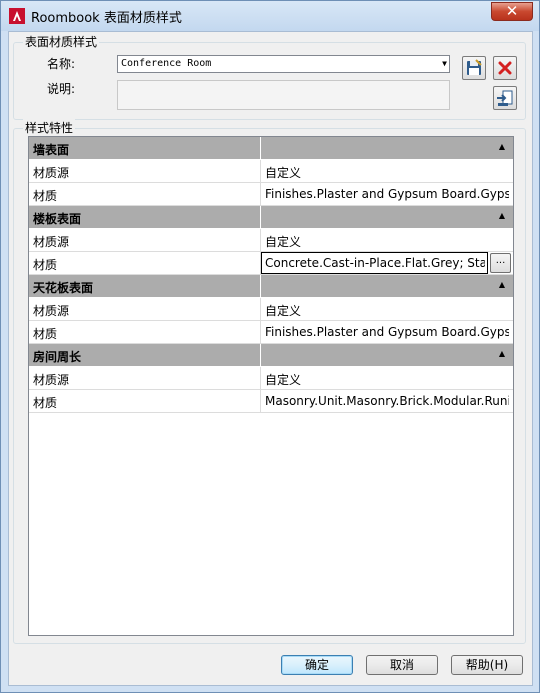 The width and height of the screenshot is (540, 693). Describe the element at coordinates (57, 357) in the screenshot. I see `category-label: 房间周长` at that location.